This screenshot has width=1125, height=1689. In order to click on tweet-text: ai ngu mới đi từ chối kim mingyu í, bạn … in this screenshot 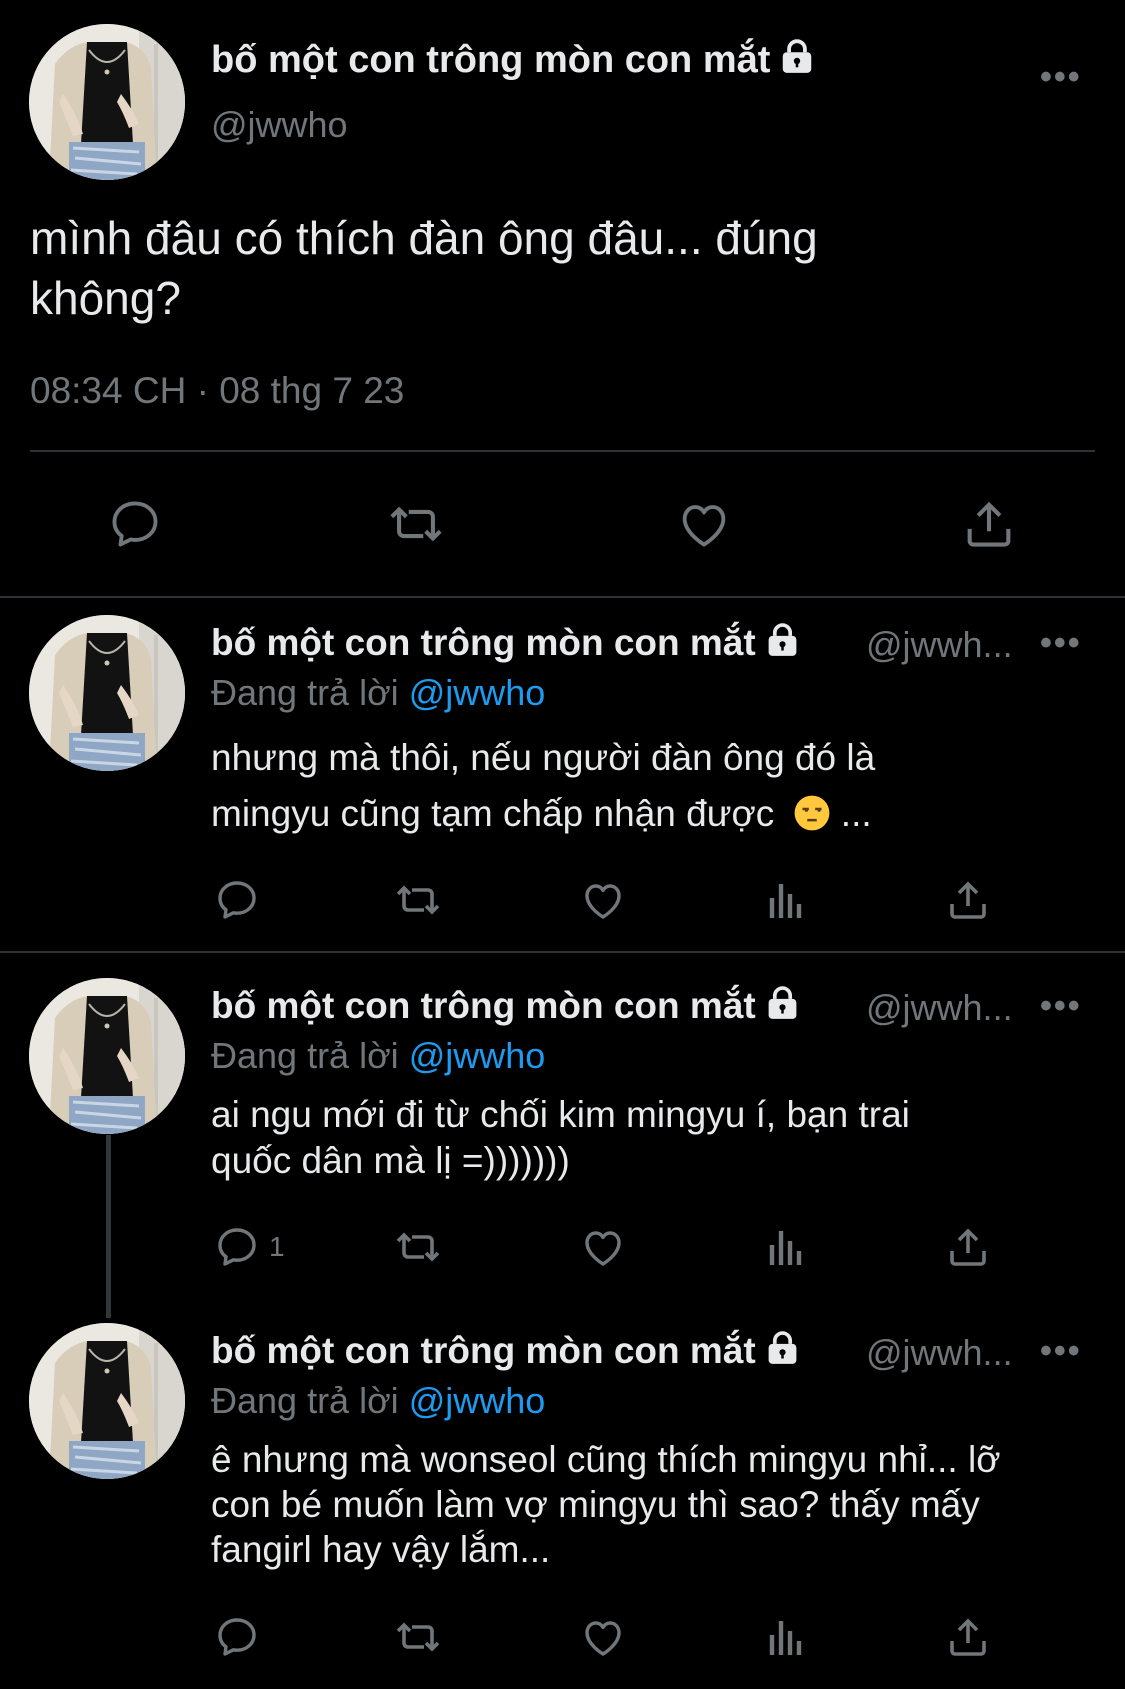, I will do `click(651, 1138)`.